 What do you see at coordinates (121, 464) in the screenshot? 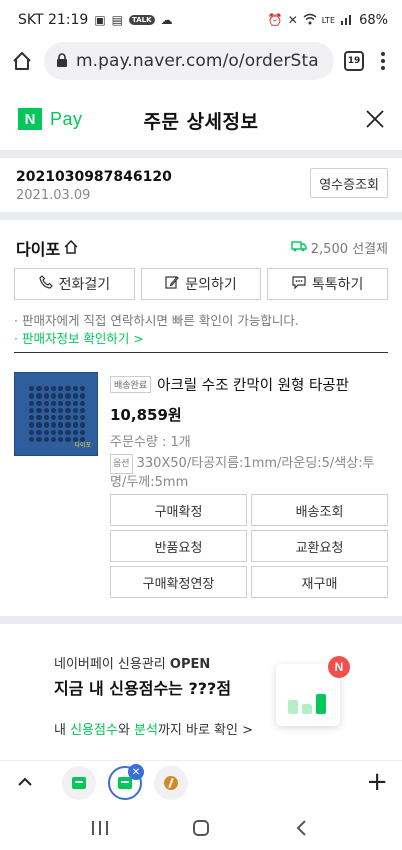
I see `option-tag: 옵션` at bounding box center [121, 464].